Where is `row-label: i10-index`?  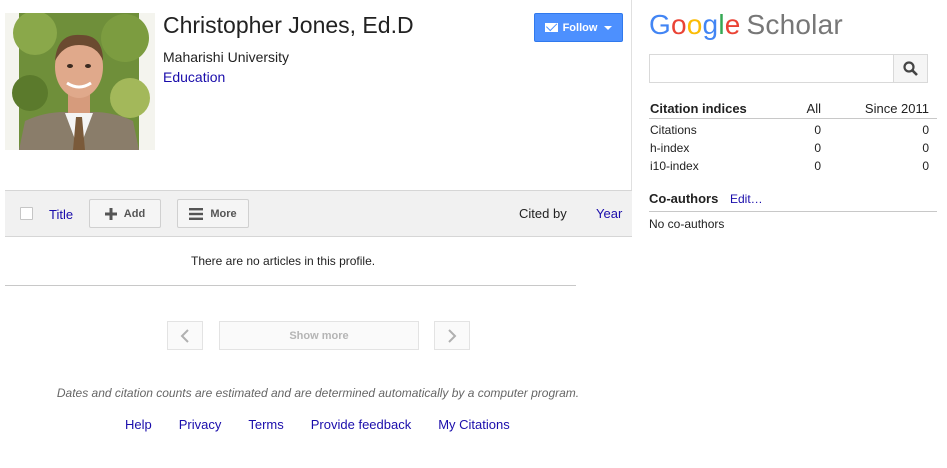
row-label: i10-index is located at coordinates (674, 166).